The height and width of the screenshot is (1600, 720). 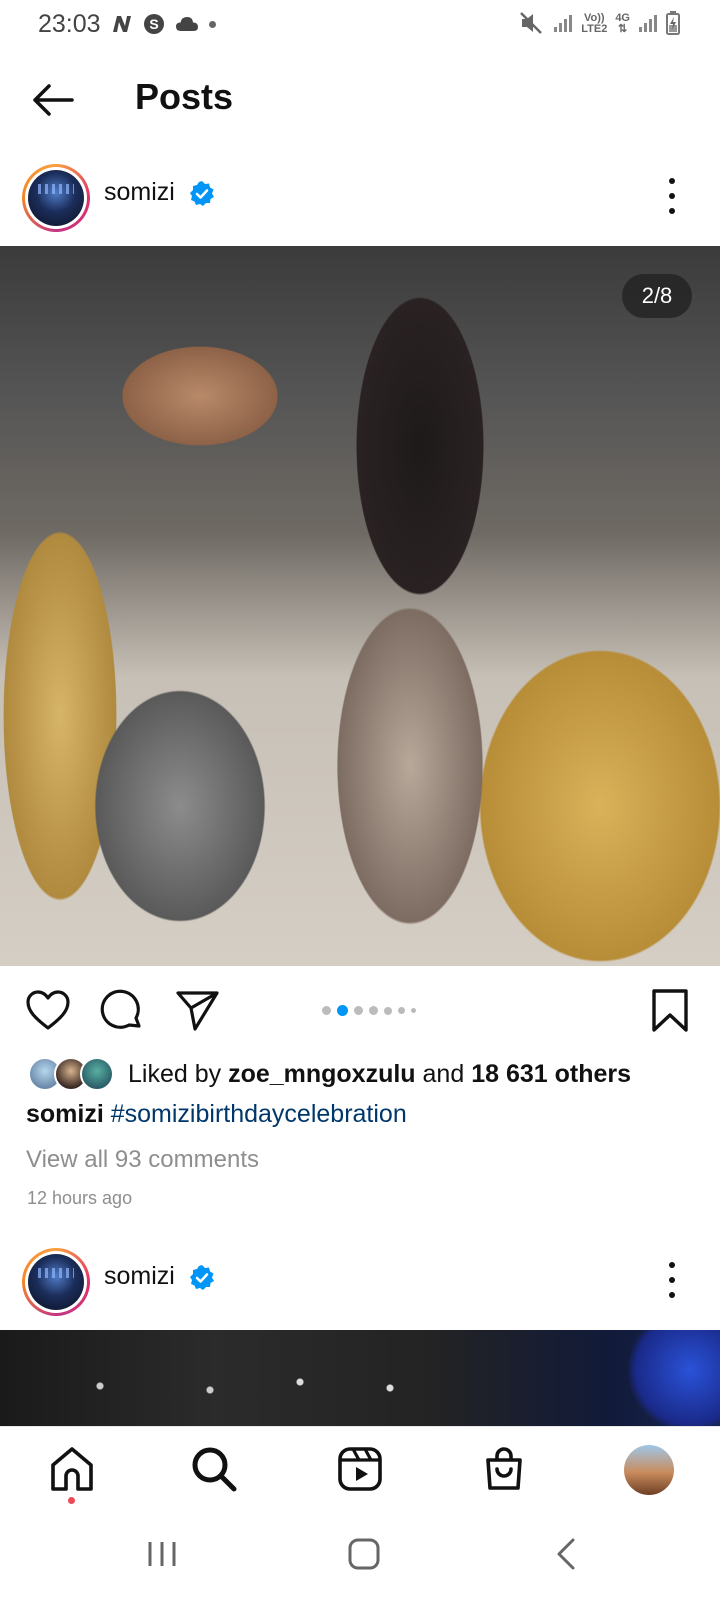 I want to click on s-circle-icon: S, so click(x=154, y=24).